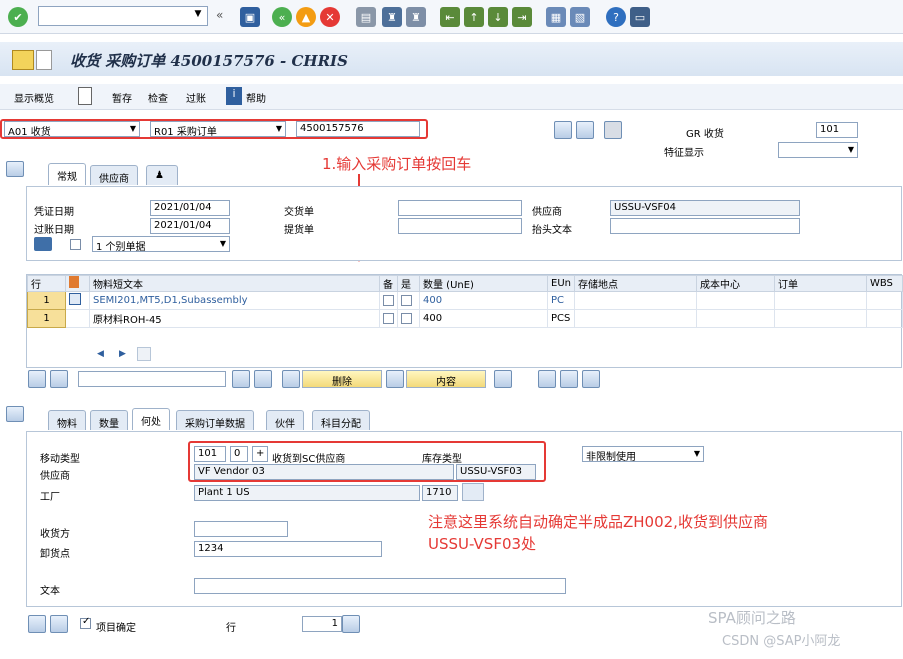 Image resolution: width=903 pixels, height=659 pixels. I want to click on grid-search-input, so click(152, 379).